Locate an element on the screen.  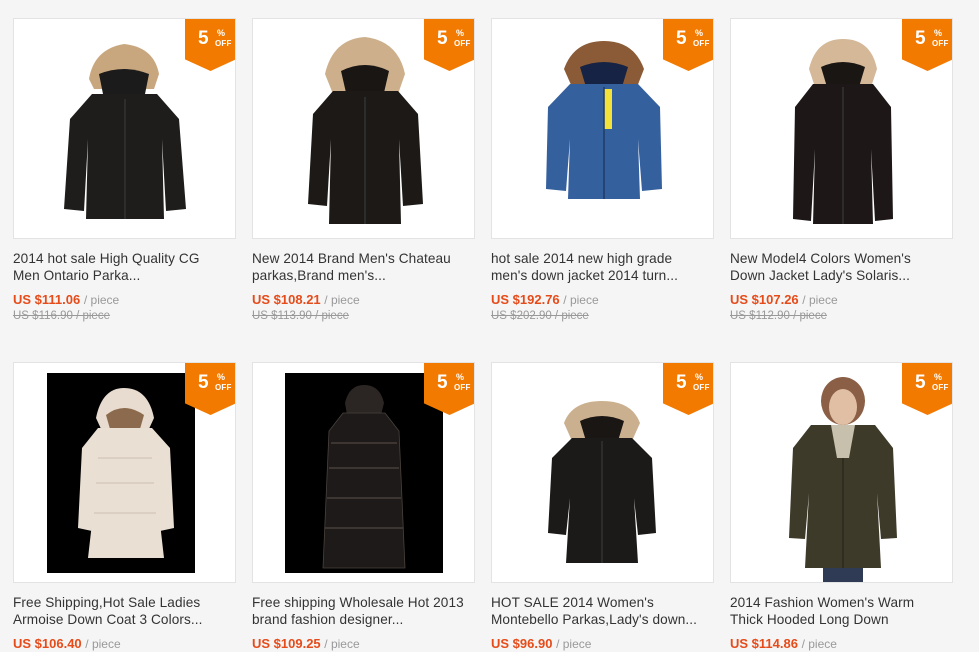
price-line: US $111.06 / piece is located at coordinates (66, 299).